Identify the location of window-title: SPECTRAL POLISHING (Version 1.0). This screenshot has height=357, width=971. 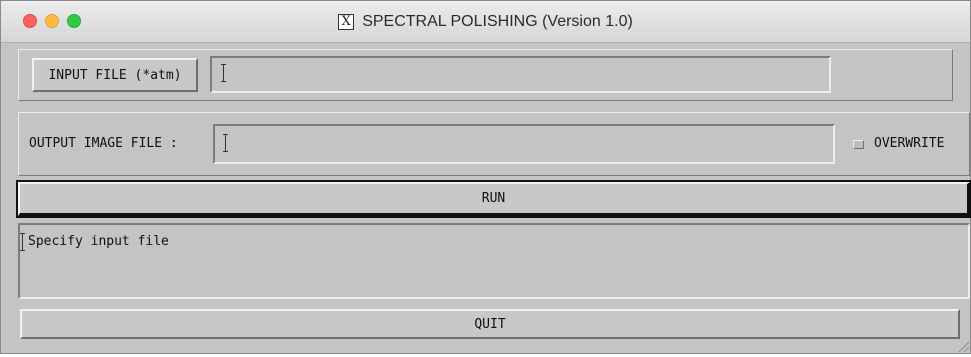
(497, 21).